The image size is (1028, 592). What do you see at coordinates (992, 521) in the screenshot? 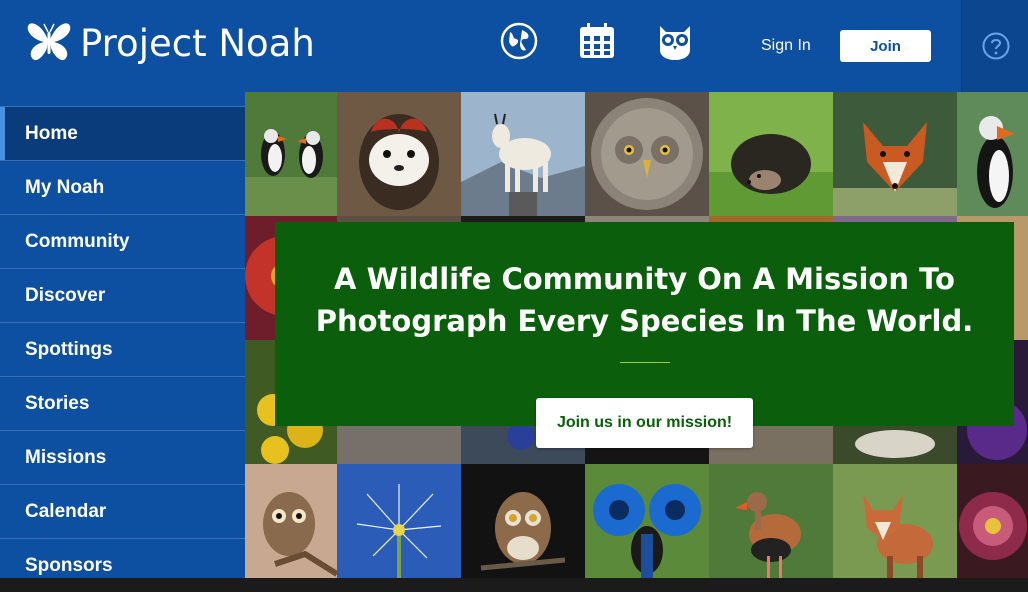
I see `photo-passion-flower` at bounding box center [992, 521].